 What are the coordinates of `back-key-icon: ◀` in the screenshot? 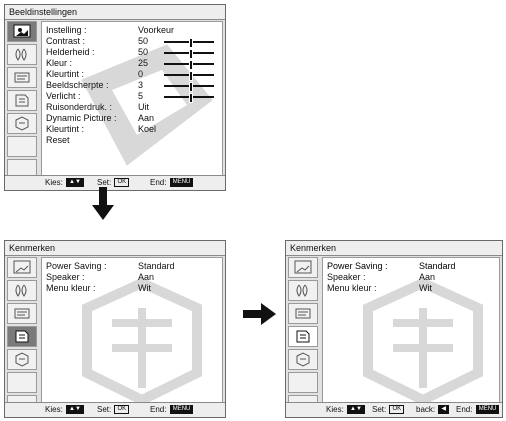 It's located at (443, 410).